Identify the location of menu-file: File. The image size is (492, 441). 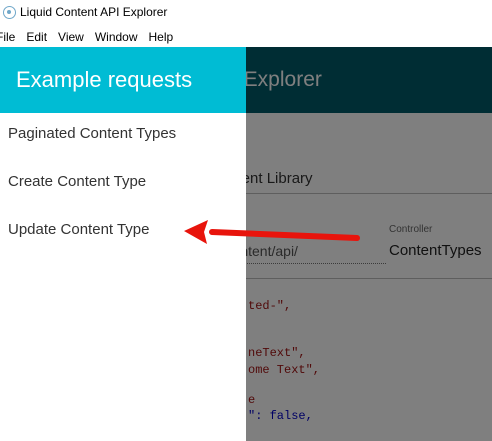
(7, 37).